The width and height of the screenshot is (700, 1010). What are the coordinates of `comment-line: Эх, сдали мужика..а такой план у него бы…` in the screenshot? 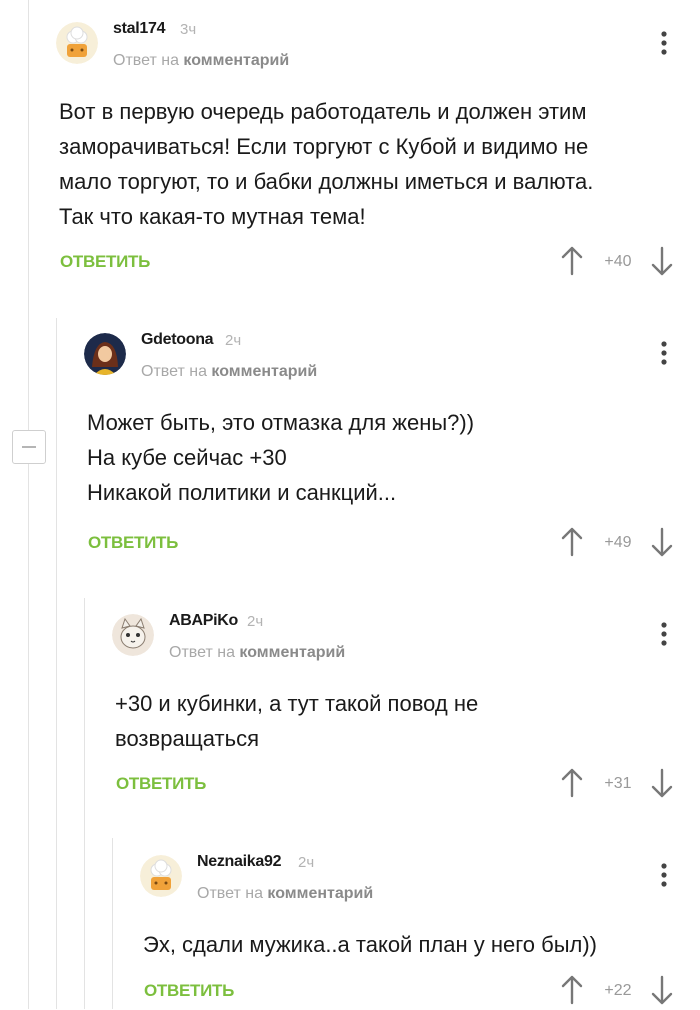 It's located at (370, 944).